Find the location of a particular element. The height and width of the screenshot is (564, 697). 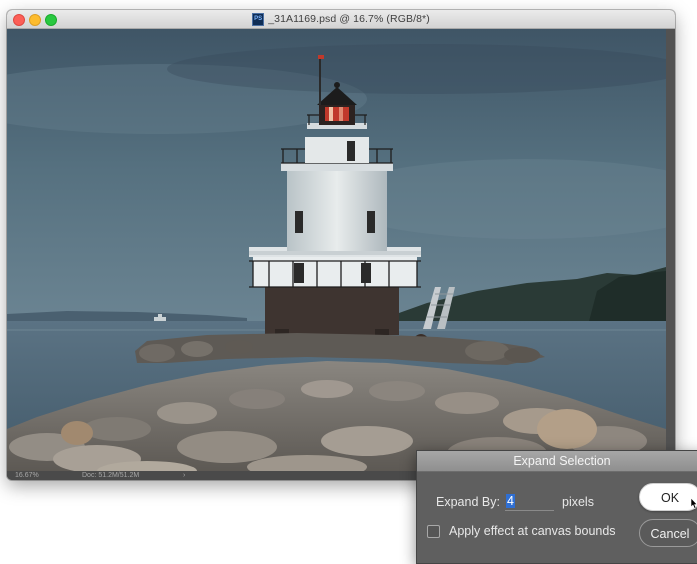

doc-size-text: Doc: 51.2M/51.2M is located at coordinates (111, 475).